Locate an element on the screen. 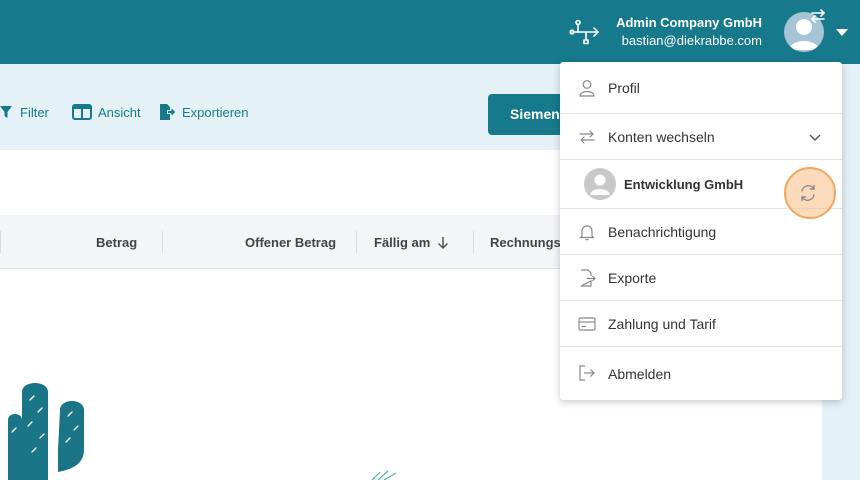 This screenshot has width=860, height=480. sort-down-icon is located at coordinates (443, 242).